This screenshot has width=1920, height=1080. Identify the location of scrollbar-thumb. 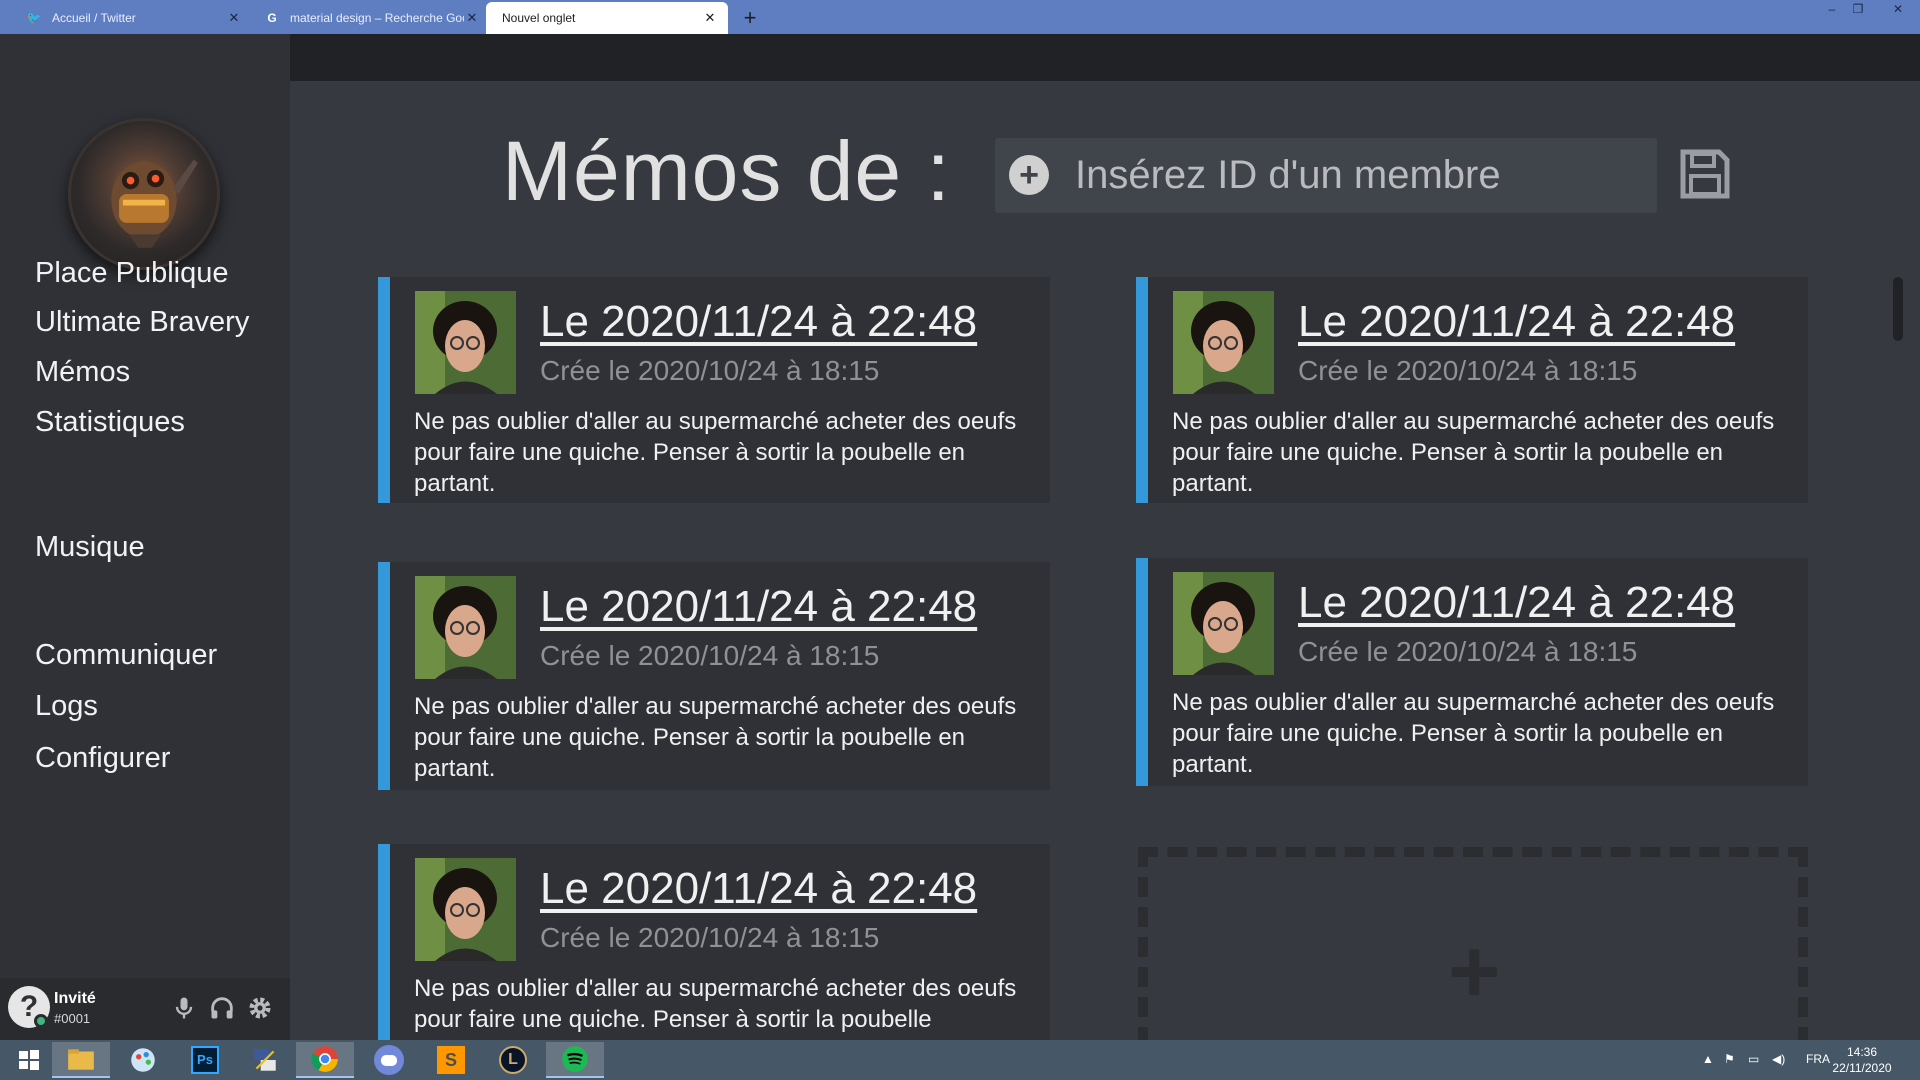
(1898, 309).